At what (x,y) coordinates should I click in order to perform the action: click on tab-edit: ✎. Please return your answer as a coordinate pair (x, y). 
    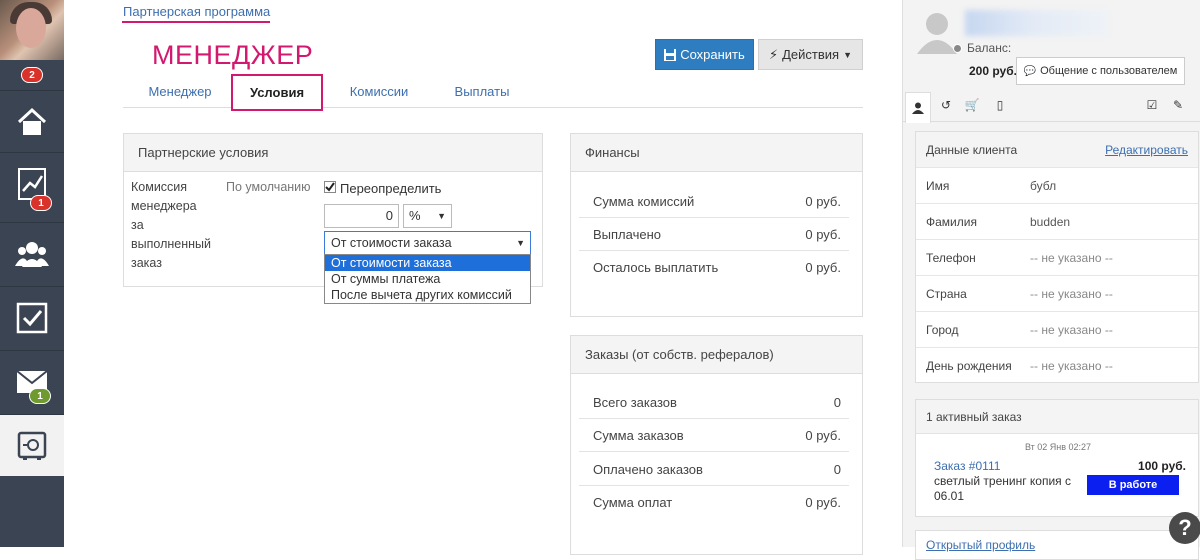
    Looking at the image, I should click on (1178, 105).